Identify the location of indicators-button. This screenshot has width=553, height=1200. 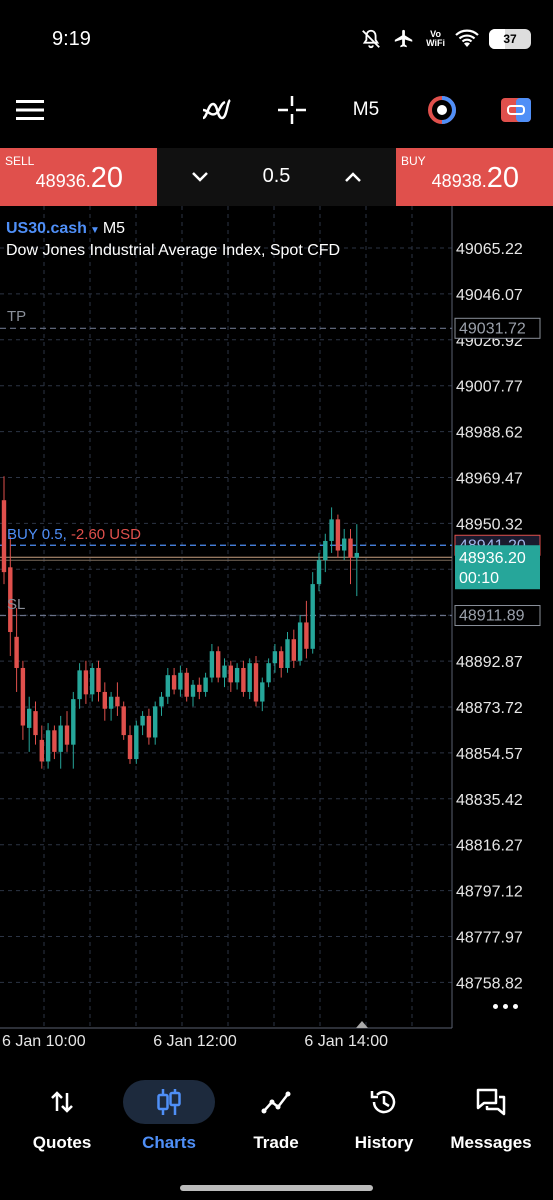
(216, 110).